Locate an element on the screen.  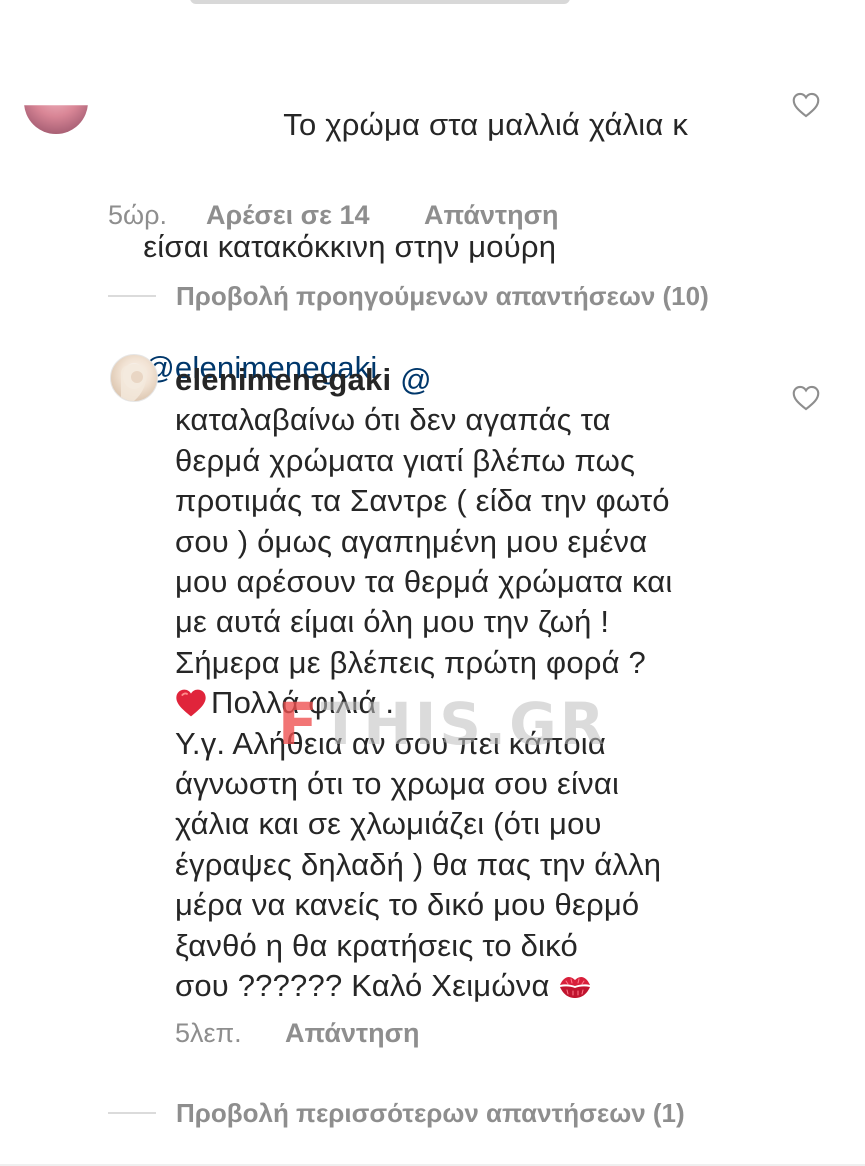
reply-mention: @ is located at coordinates (416, 379).